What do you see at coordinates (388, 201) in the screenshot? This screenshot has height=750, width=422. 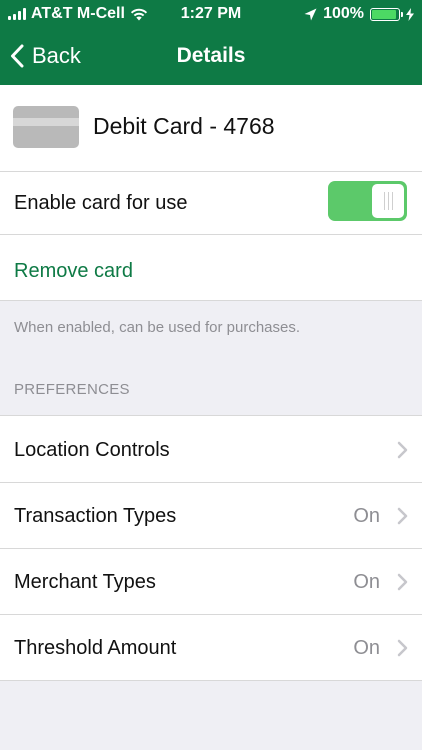 I see `toggle-knob` at bounding box center [388, 201].